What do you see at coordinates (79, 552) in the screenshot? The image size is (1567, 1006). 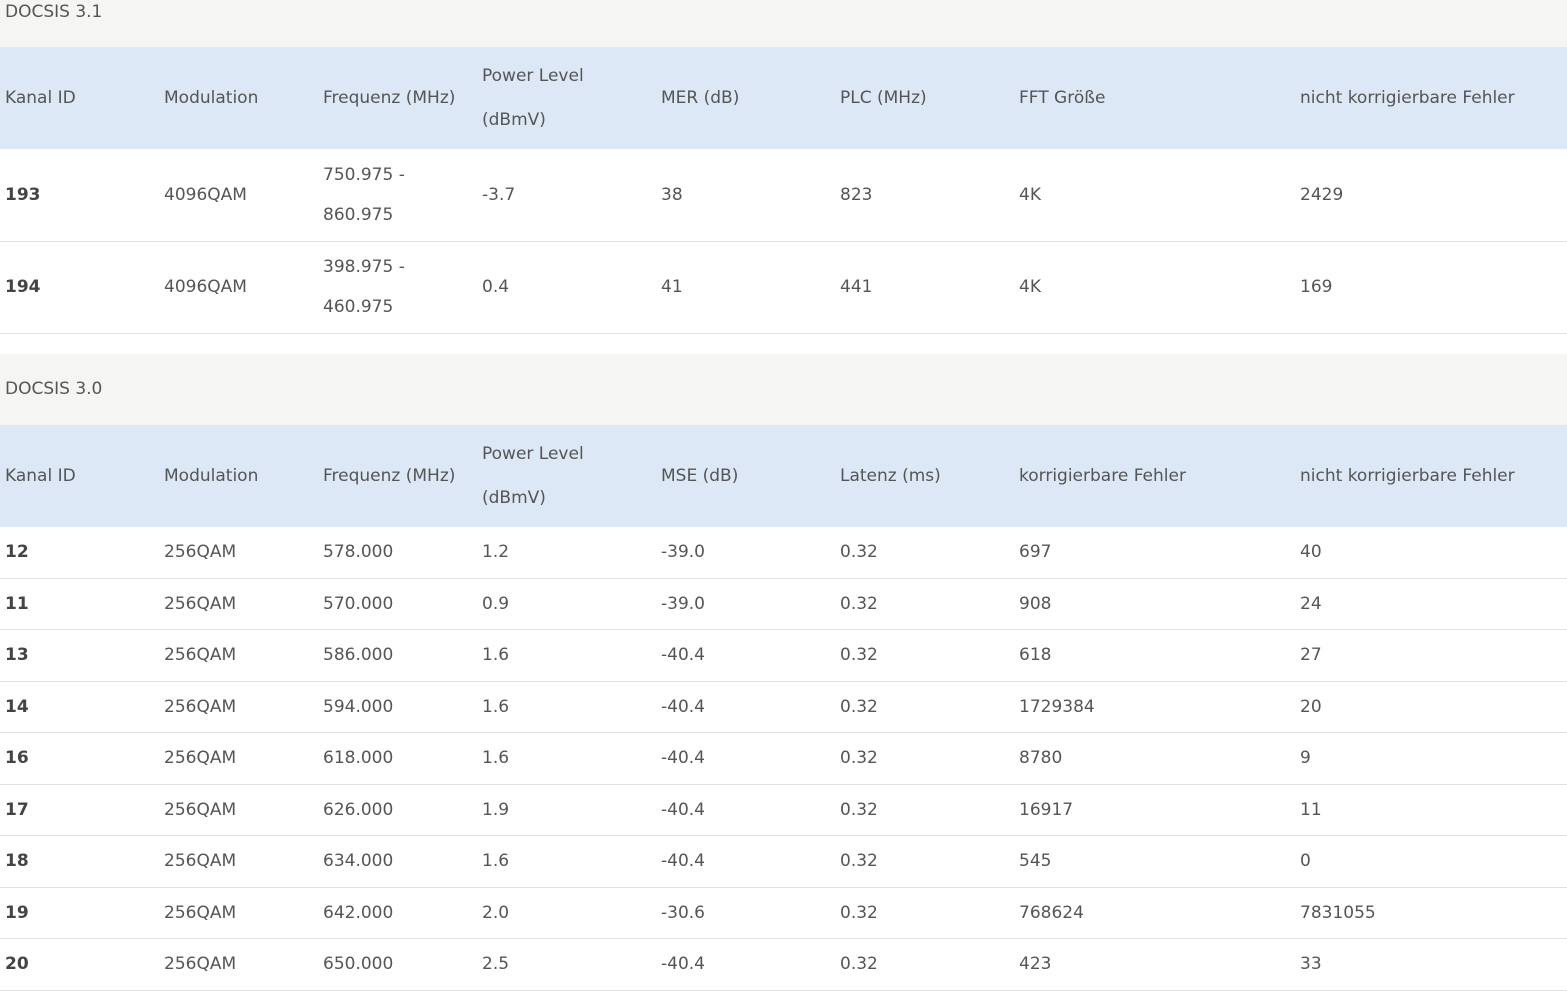 I see `docsis30-table-cell: 12` at bounding box center [79, 552].